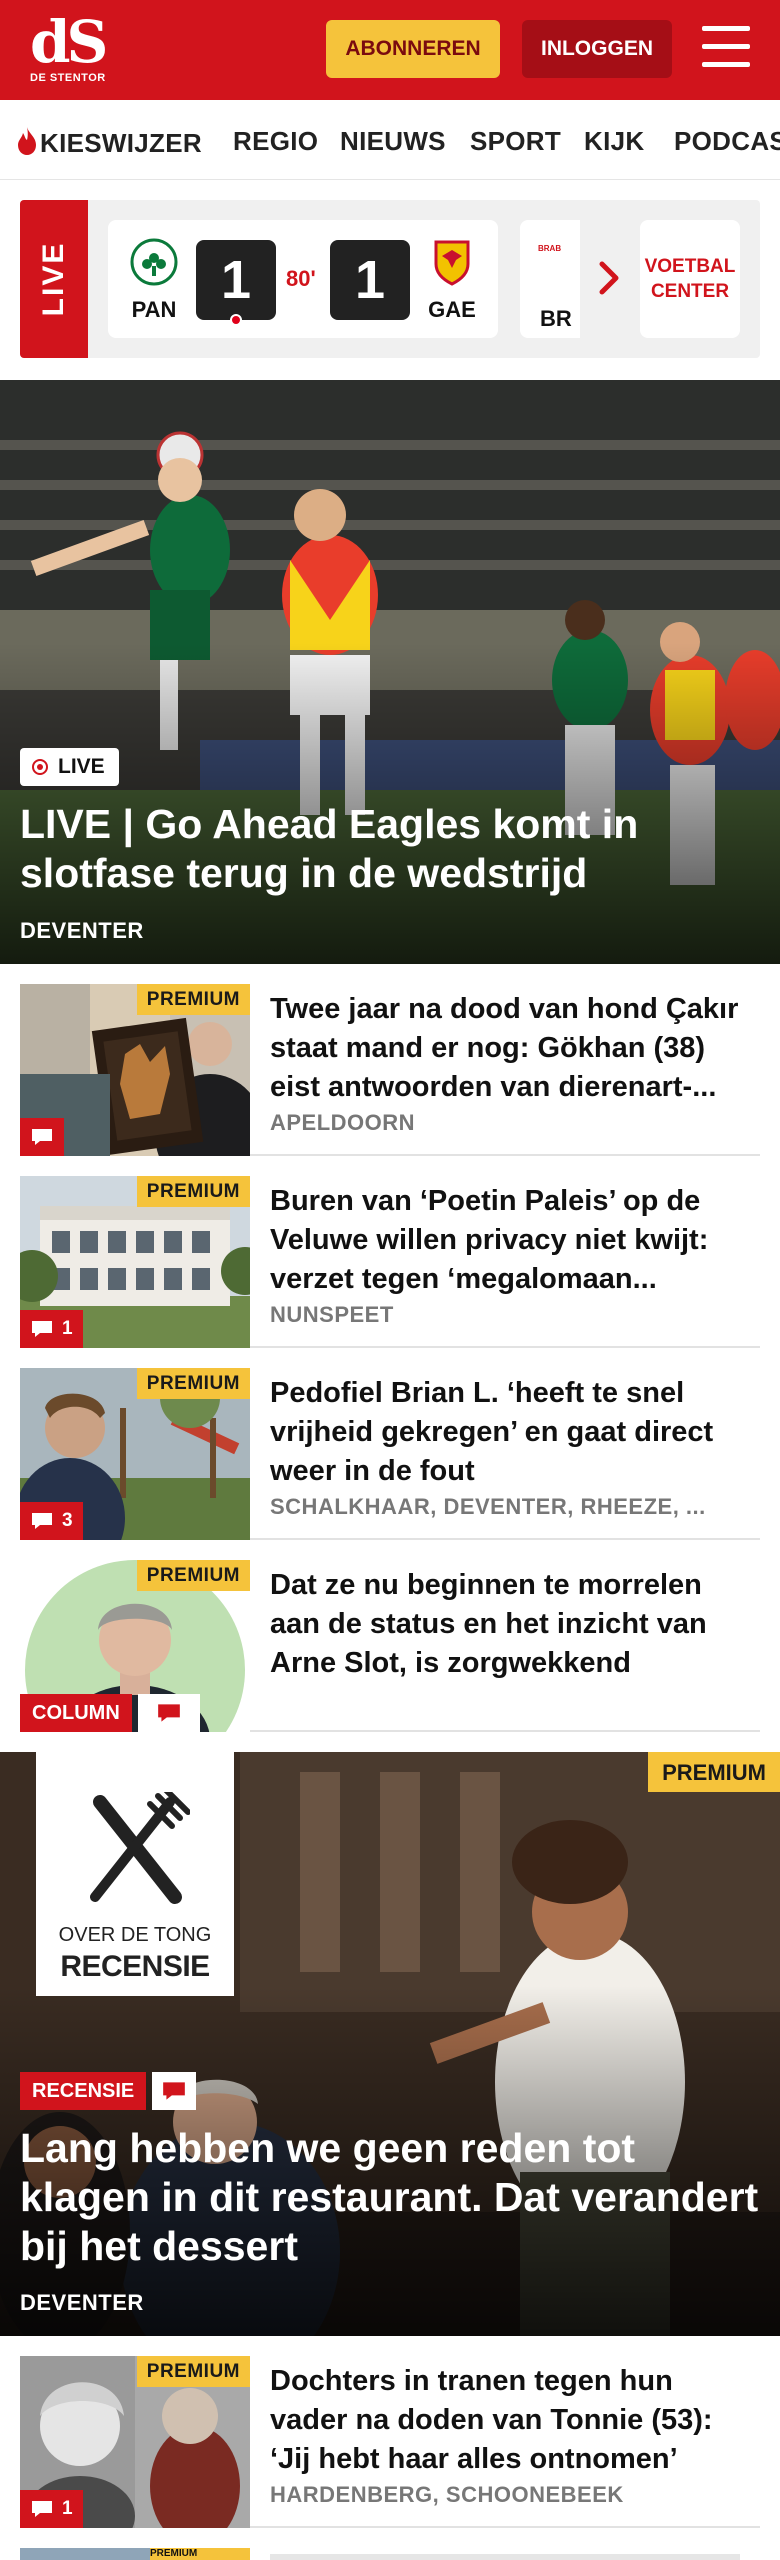  I want to click on panathinaikos-crest-icon, so click(154, 262).